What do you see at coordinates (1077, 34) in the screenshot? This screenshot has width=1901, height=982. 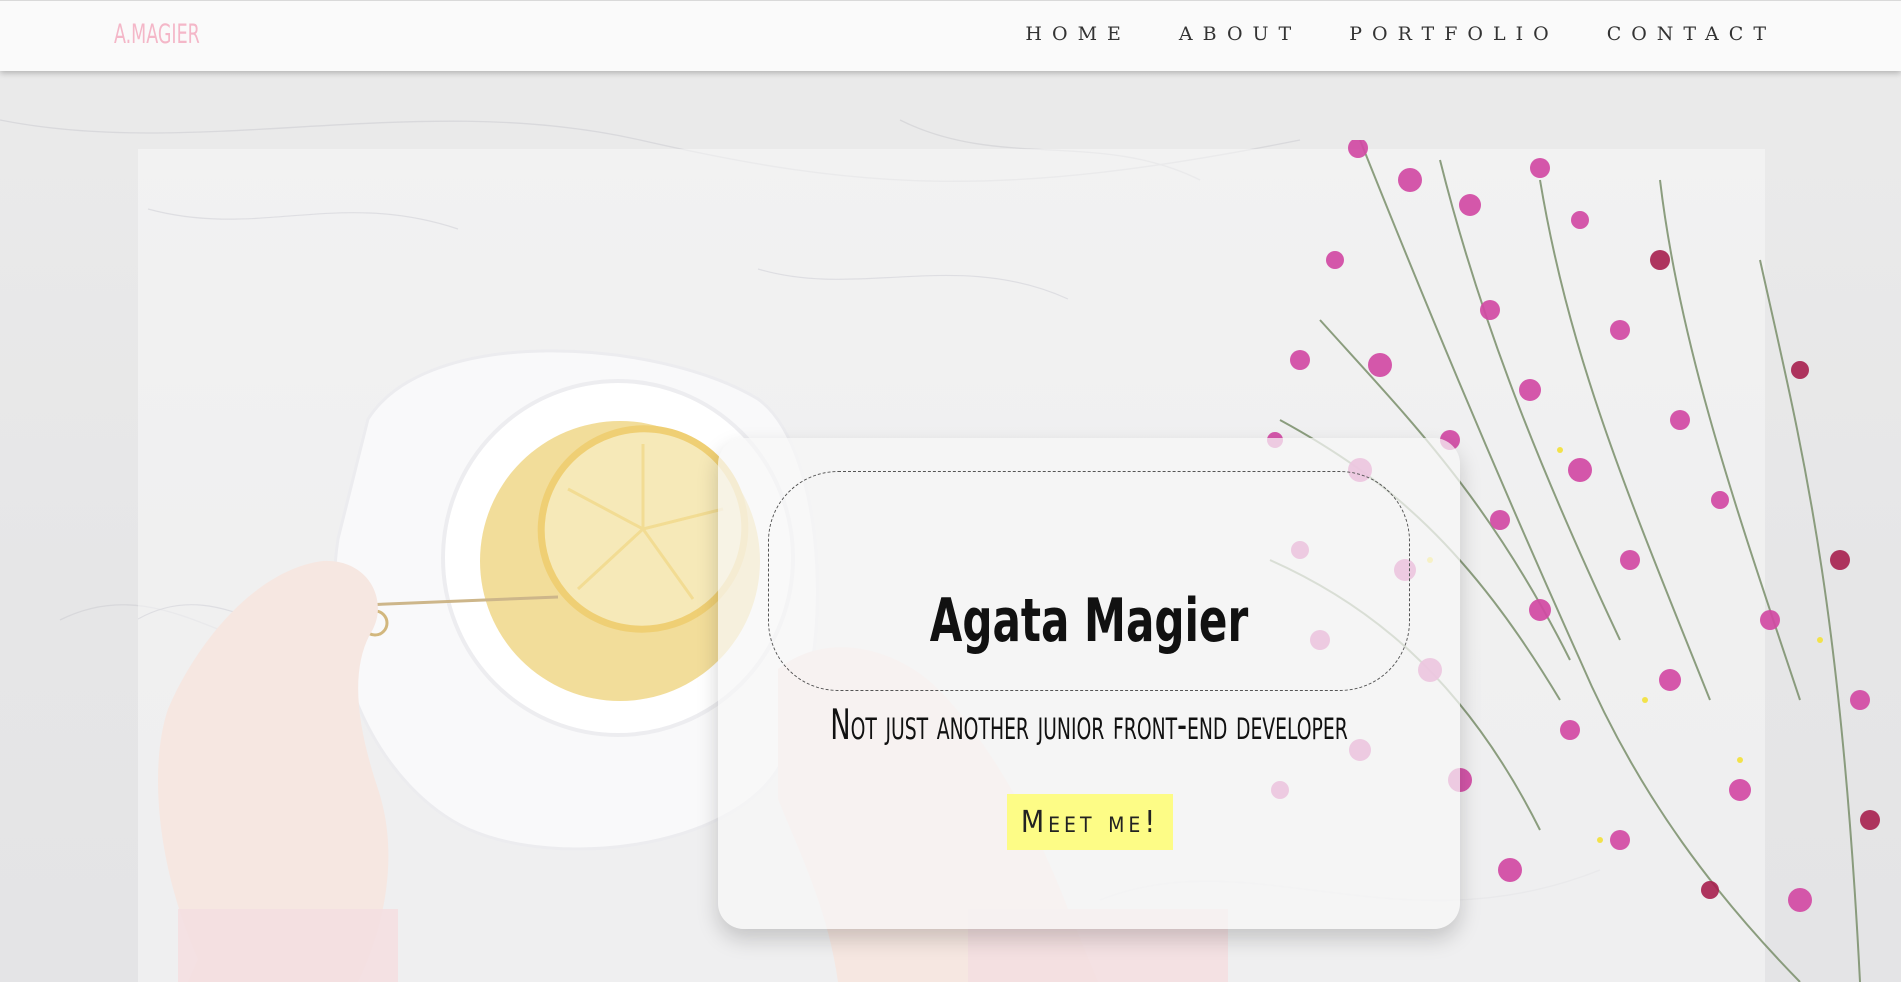 I see `nav-home: HOME` at bounding box center [1077, 34].